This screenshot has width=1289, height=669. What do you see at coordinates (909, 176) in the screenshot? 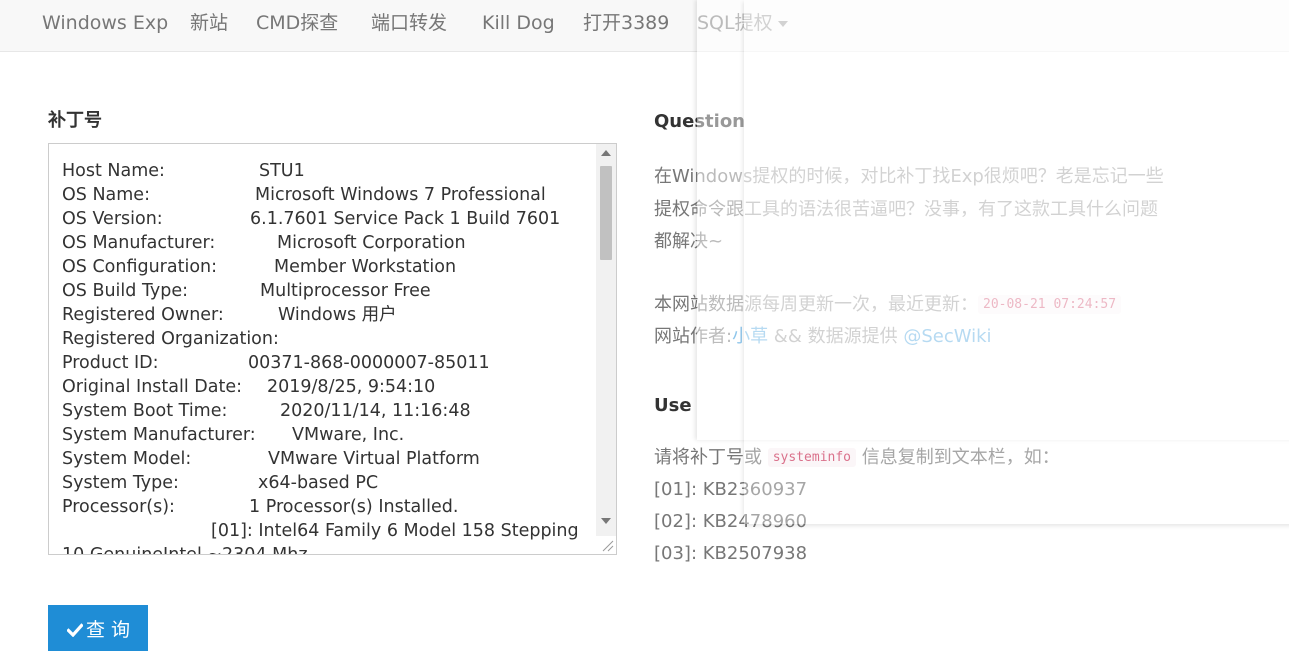
I see `question-line: 在Windows提权的时候，对比补丁找Exp很烦吧？老是忘记一些` at bounding box center [909, 176].